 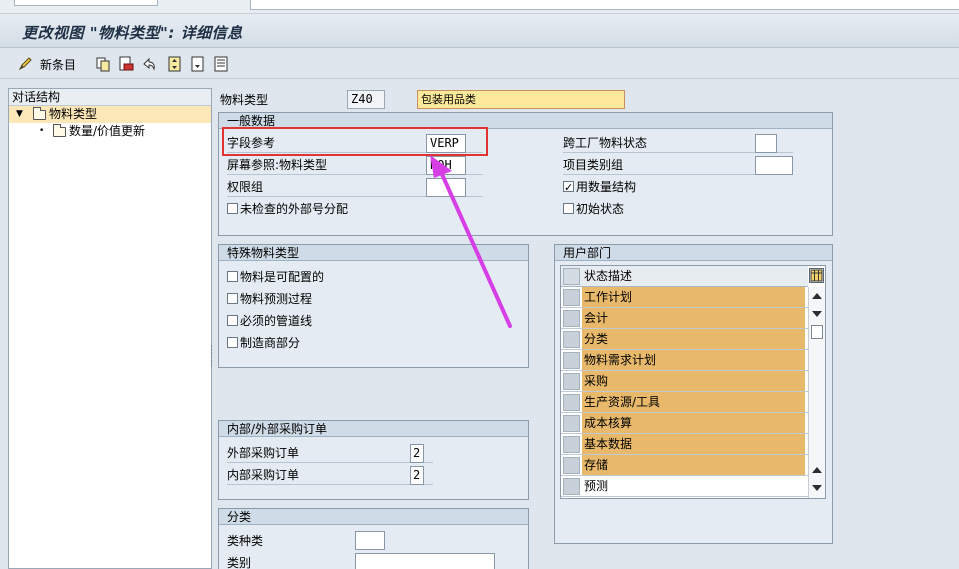 I want to click on previous-entry-button, so click(x=175, y=64).